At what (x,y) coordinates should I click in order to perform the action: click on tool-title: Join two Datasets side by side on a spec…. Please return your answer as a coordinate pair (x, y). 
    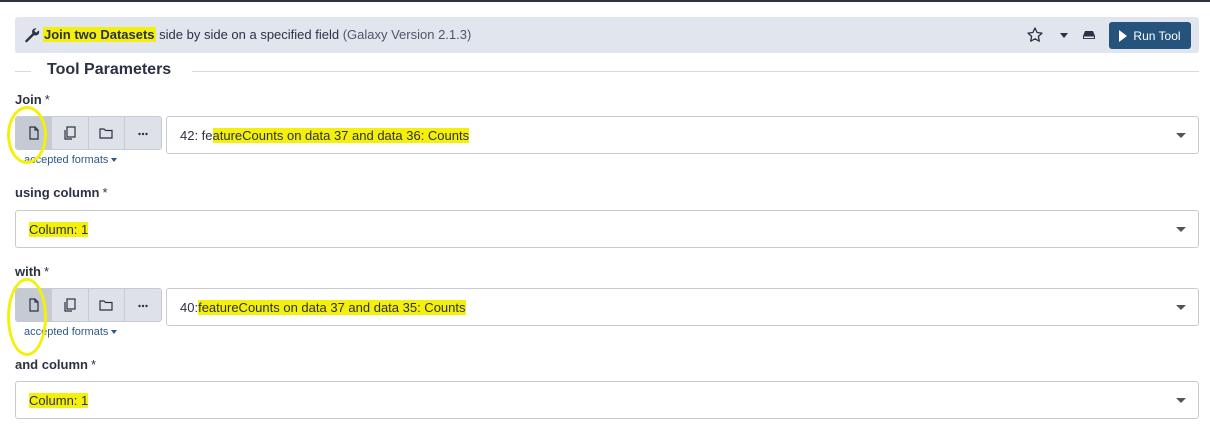
    Looking at the image, I should click on (257, 35).